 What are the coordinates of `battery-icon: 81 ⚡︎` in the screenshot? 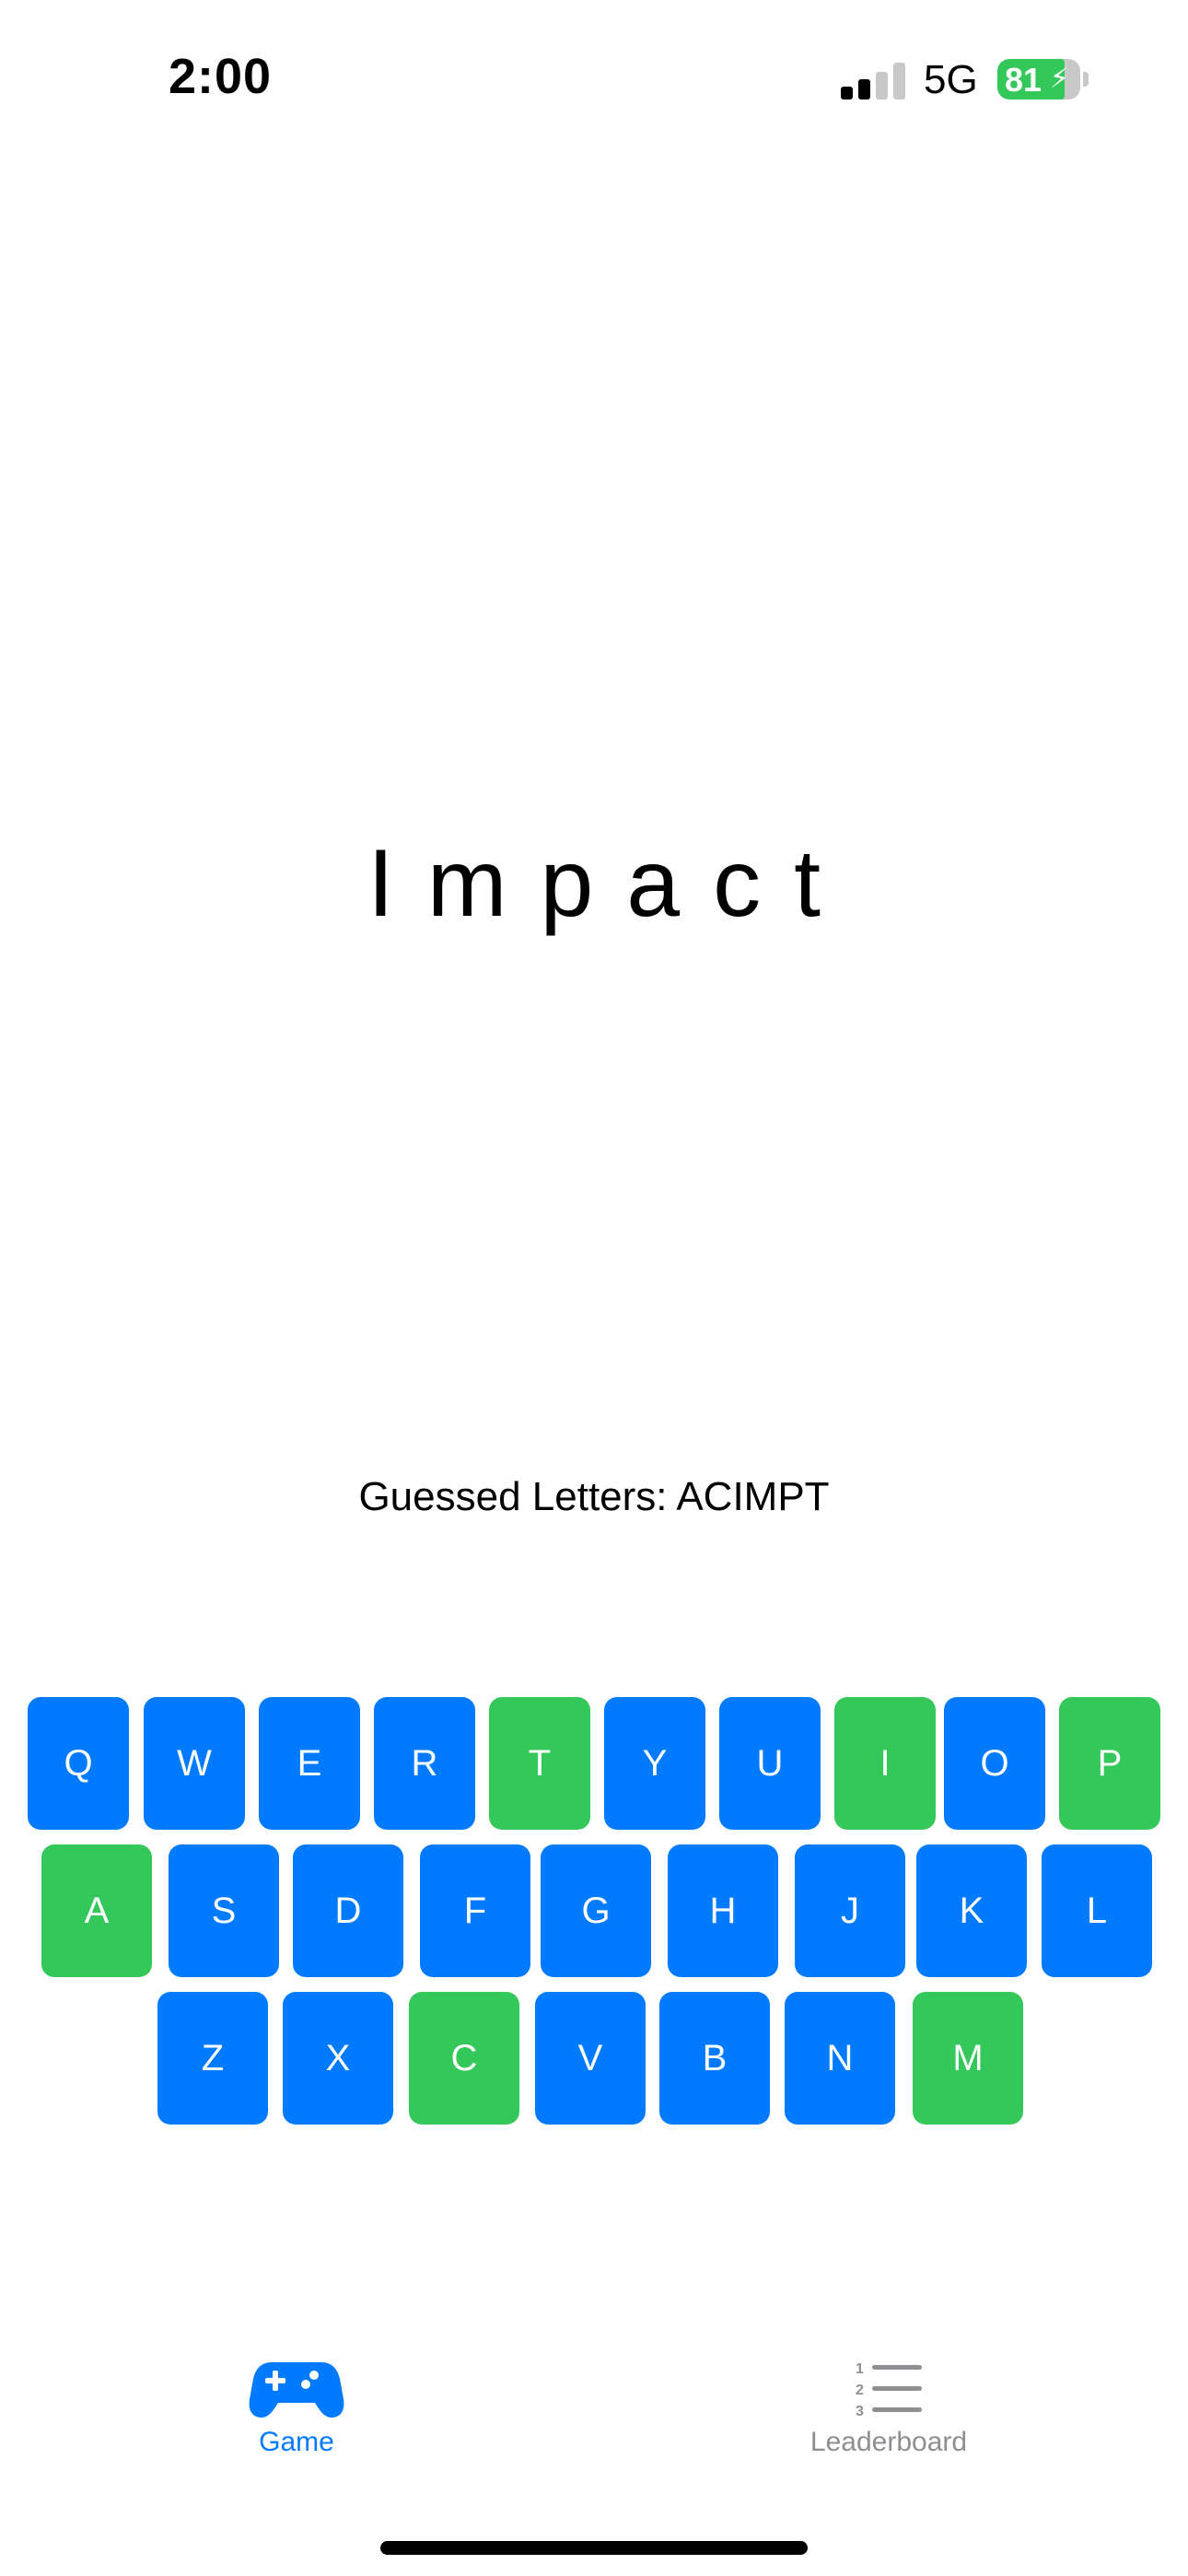 It's located at (1038, 79).